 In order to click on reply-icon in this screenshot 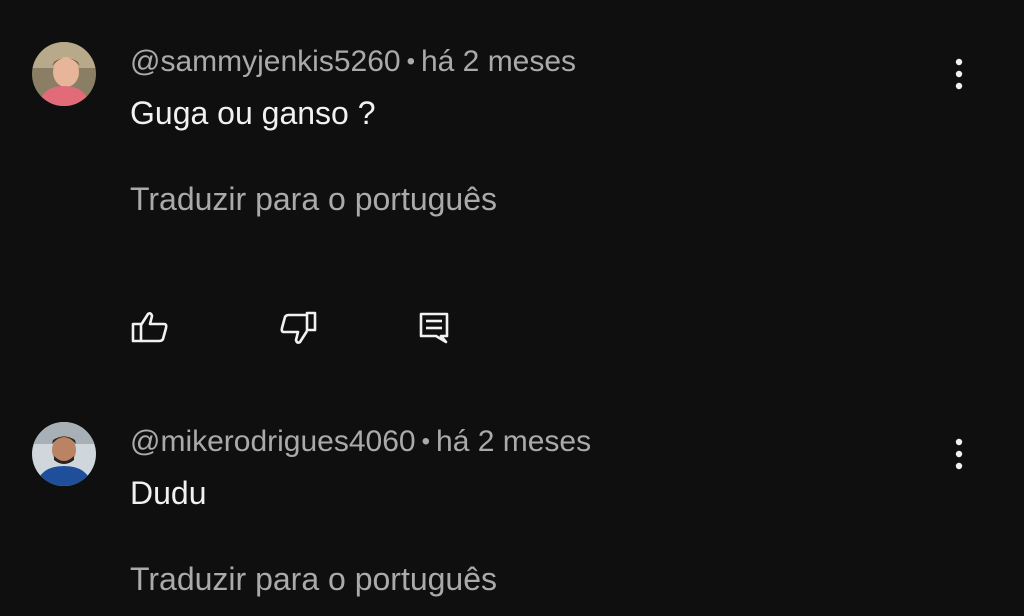, I will do `click(434, 328)`.